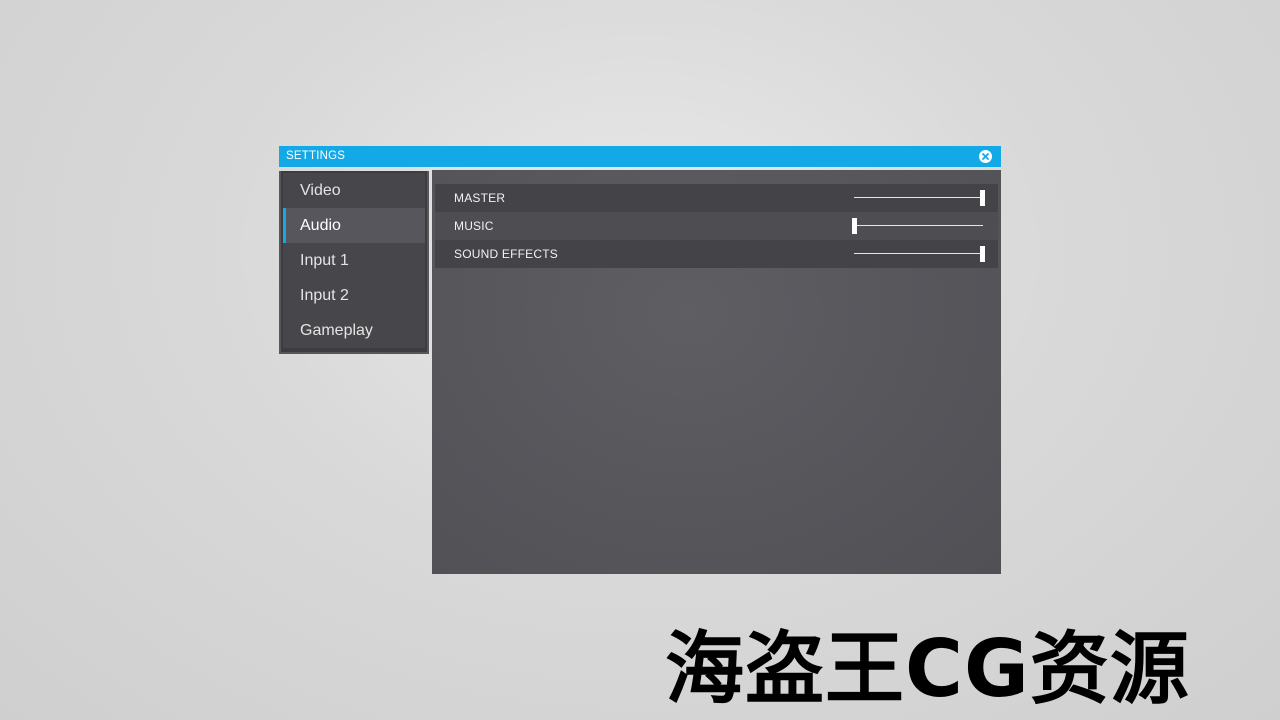 The image size is (1280, 720). What do you see at coordinates (985, 156) in the screenshot?
I see `close-icon` at bounding box center [985, 156].